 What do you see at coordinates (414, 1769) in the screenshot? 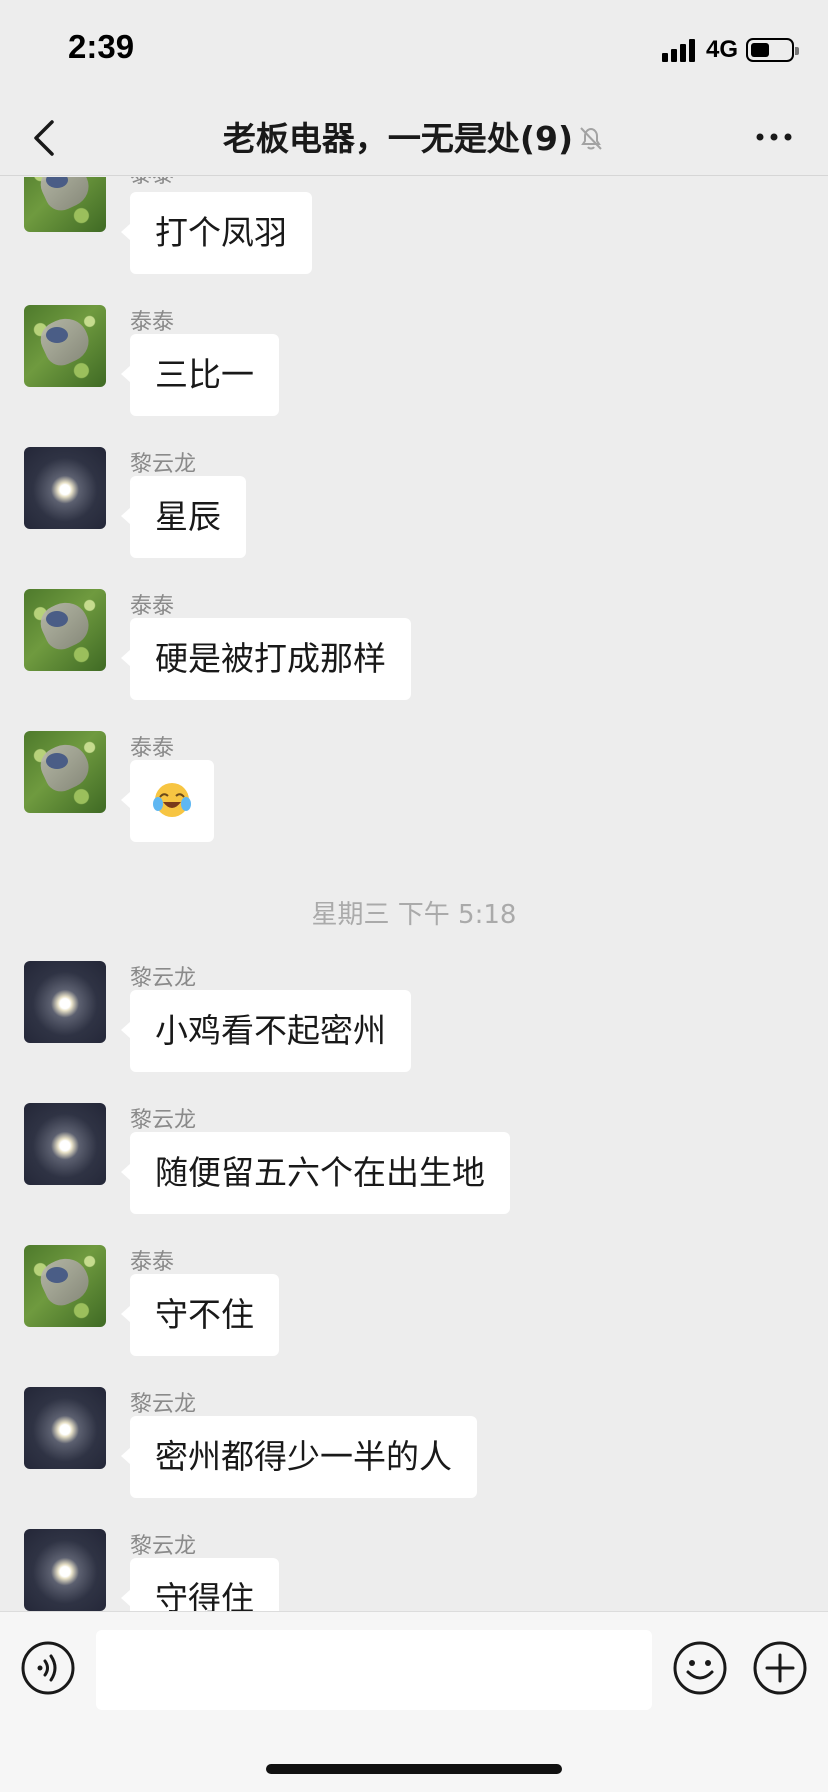
I see `home-indicator` at bounding box center [414, 1769].